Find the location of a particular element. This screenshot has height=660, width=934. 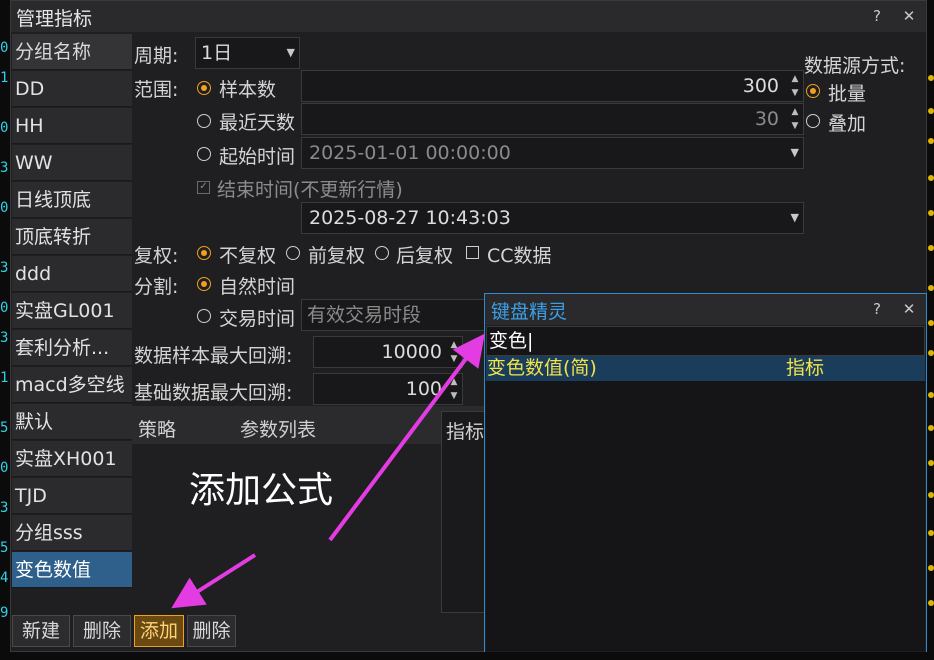

arrow-to-wizard is located at coordinates (406, 437).